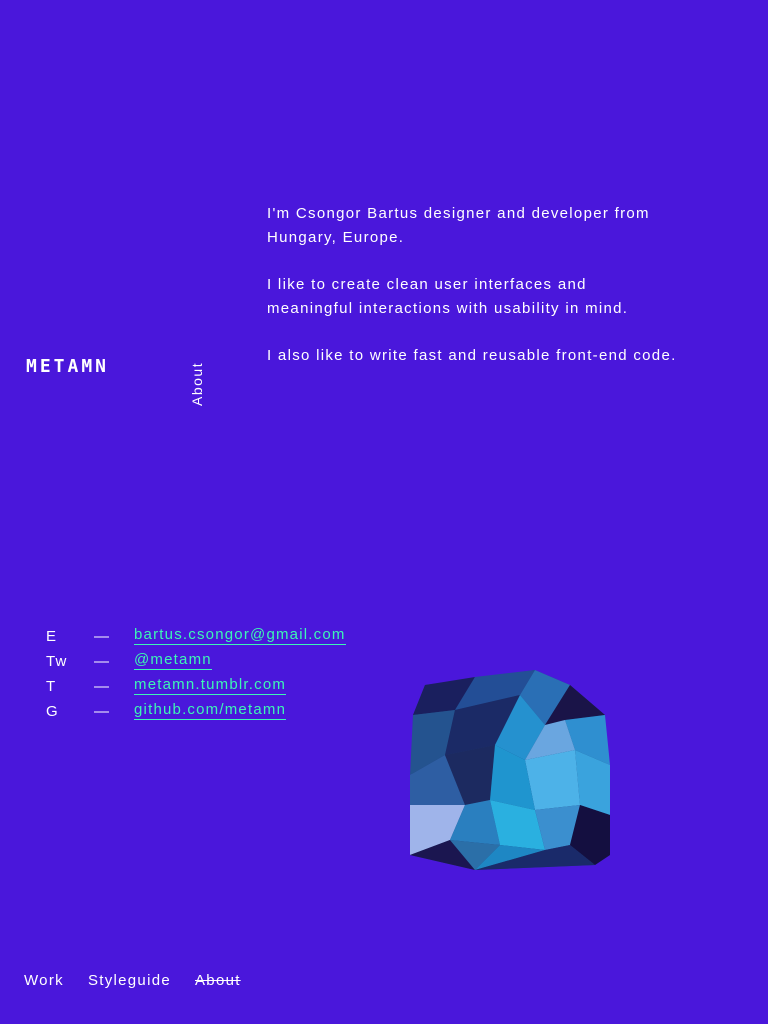 The width and height of the screenshot is (768, 1024). Describe the element at coordinates (52, 636) in the screenshot. I see `contact-key: E` at that location.